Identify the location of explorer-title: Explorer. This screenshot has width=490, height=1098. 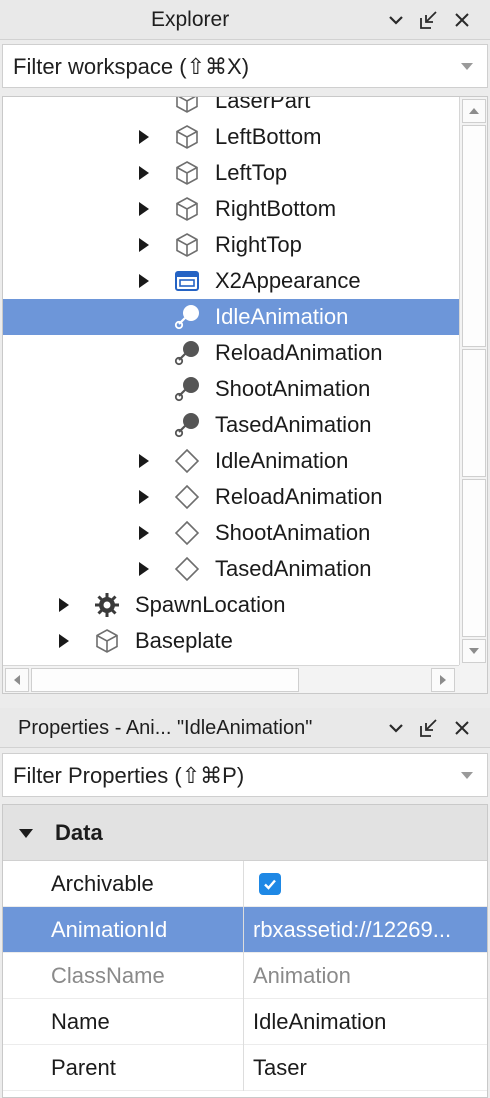
(190, 19).